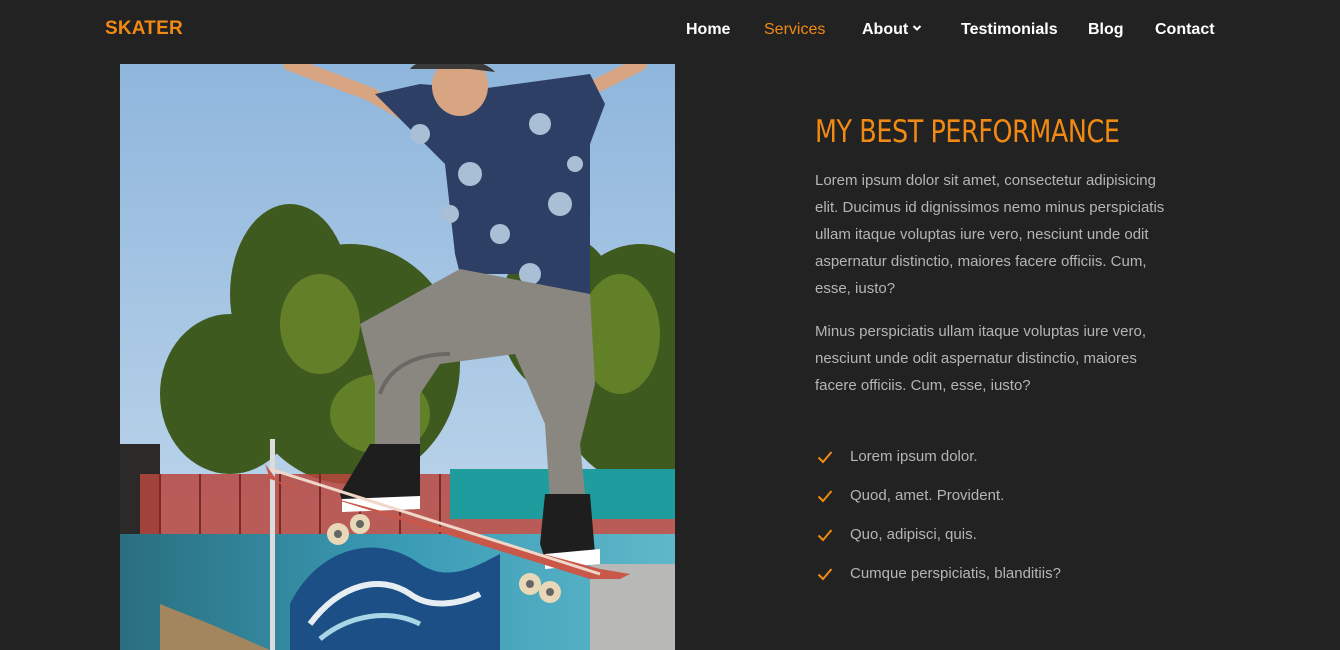  Describe the element at coordinates (917, 28) in the screenshot. I see `chevron-down-icon` at that location.